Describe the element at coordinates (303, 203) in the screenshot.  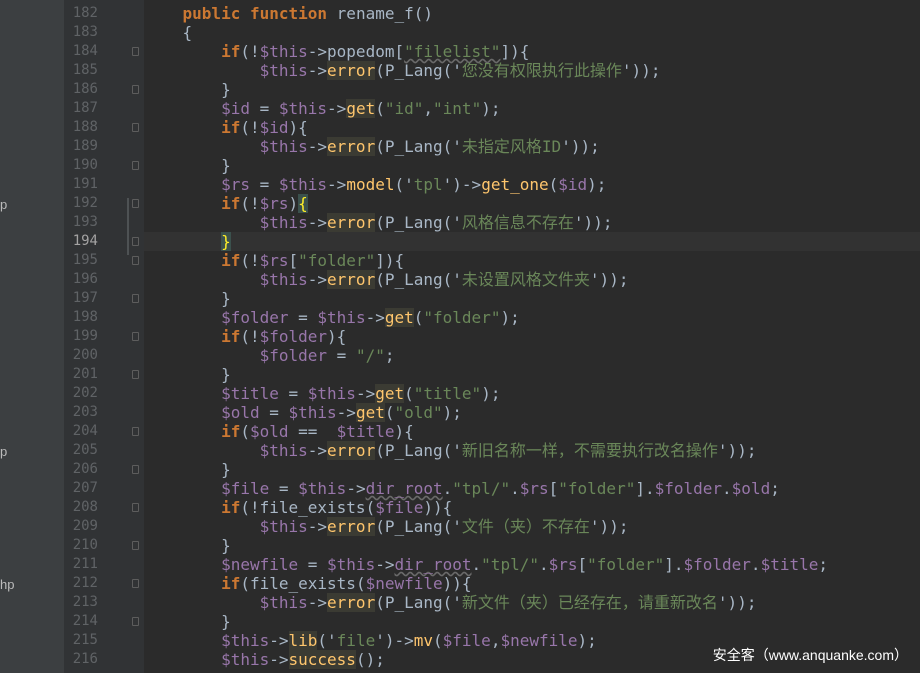
I see `code-token: {` at that location.